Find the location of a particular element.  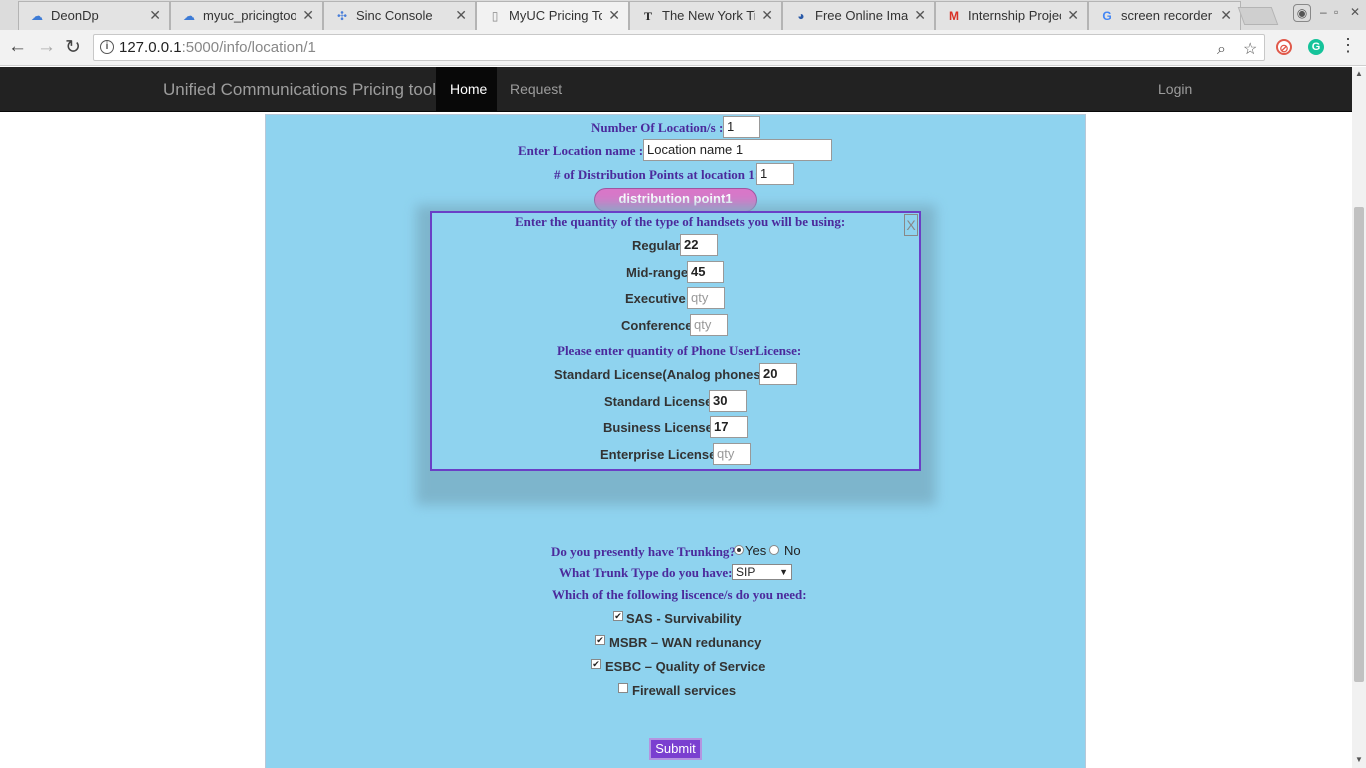

locations-label: Number Of Location/s : is located at coordinates (657, 127).